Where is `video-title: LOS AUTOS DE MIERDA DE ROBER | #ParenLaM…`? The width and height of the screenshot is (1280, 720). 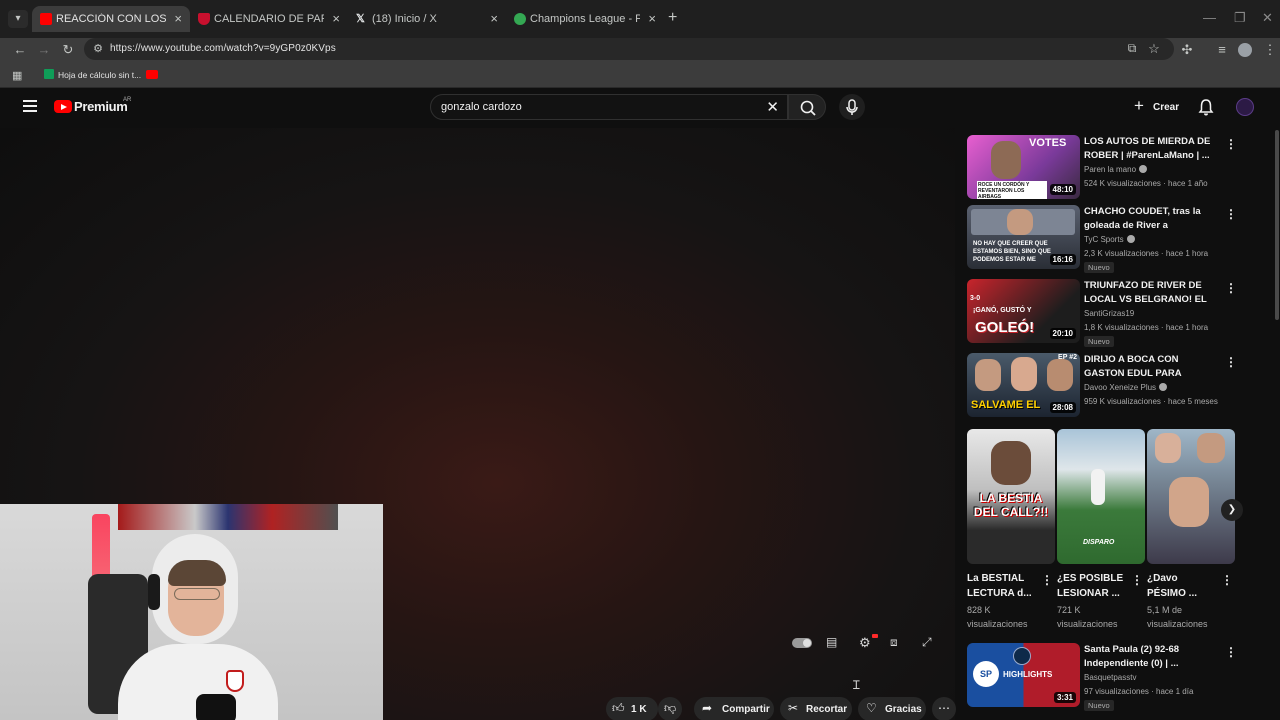
video-title: LOS AUTOS DE MIERDA DE ROBER | #ParenLaM… is located at coordinates (1148, 149).